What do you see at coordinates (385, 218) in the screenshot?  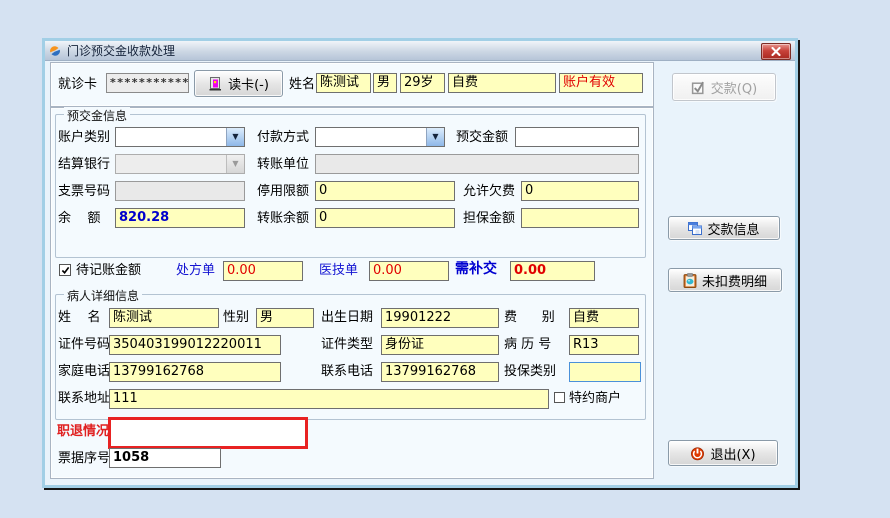 I see `transfer-balance-field: 0` at bounding box center [385, 218].